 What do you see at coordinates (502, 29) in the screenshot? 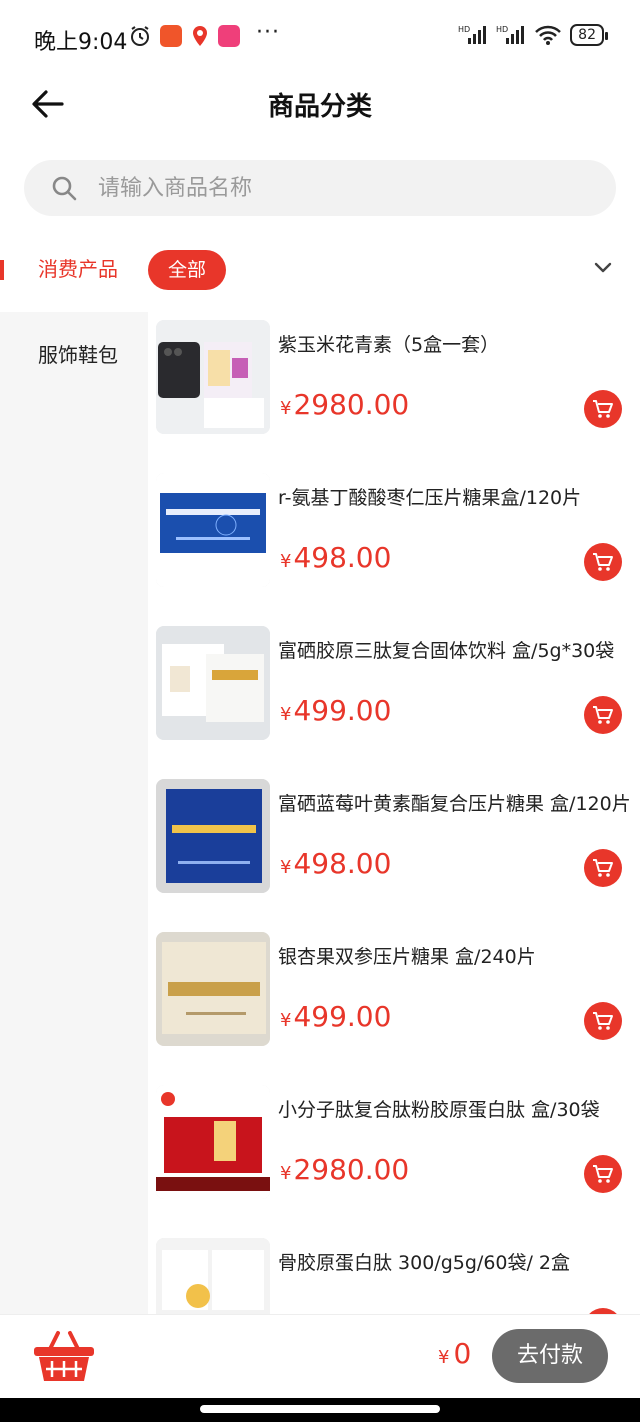
I see `signal-label-2: HD` at bounding box center [502, 29].